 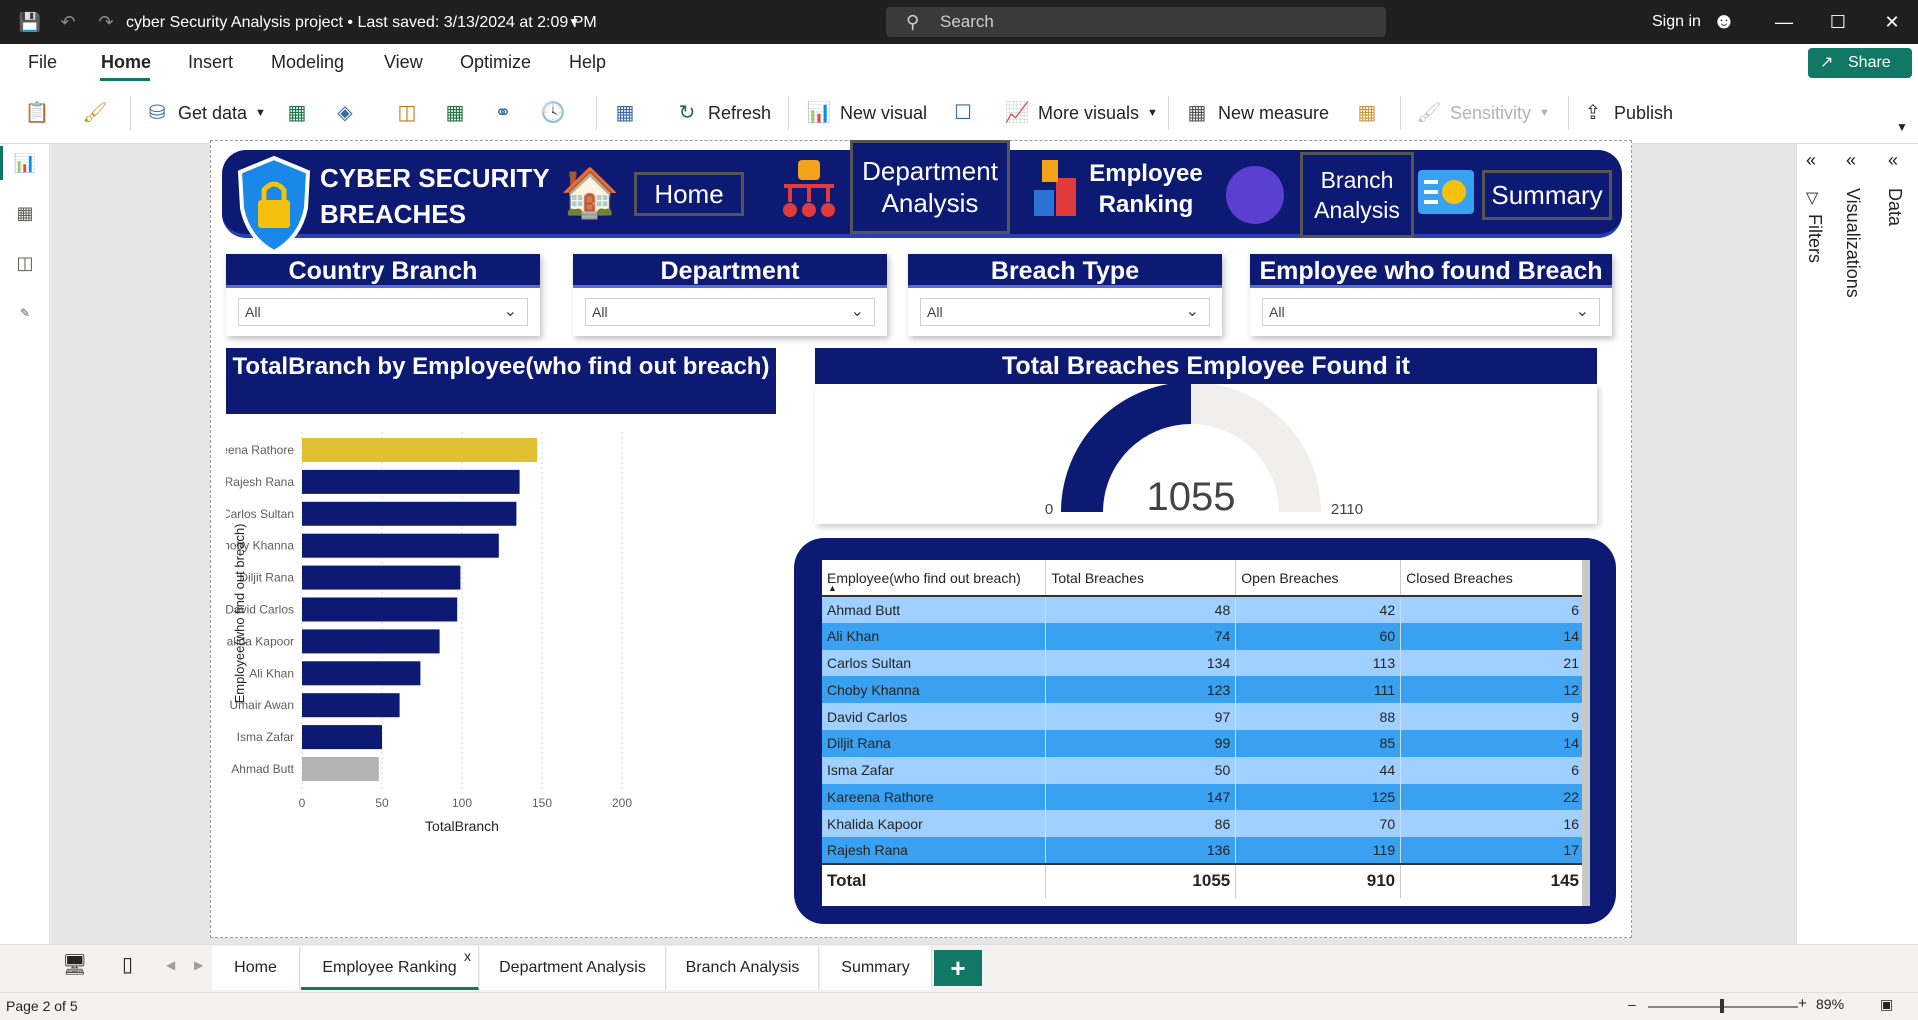 I want to click on add-page-button: +, so click(x=958, y=968).